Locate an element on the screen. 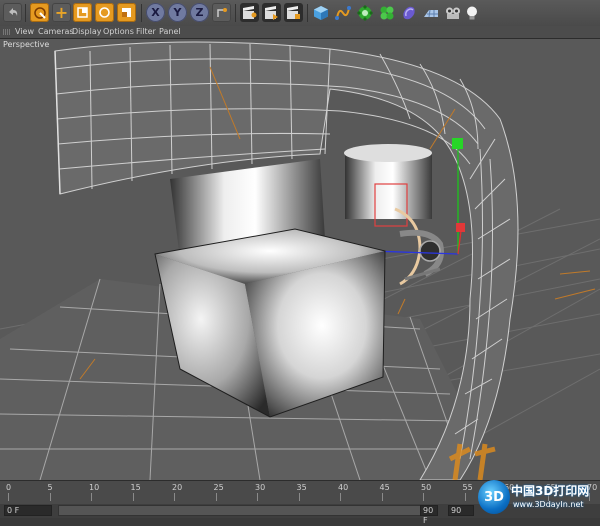  main-toolbar: + X Y Z is located at coordinates (300, 13).